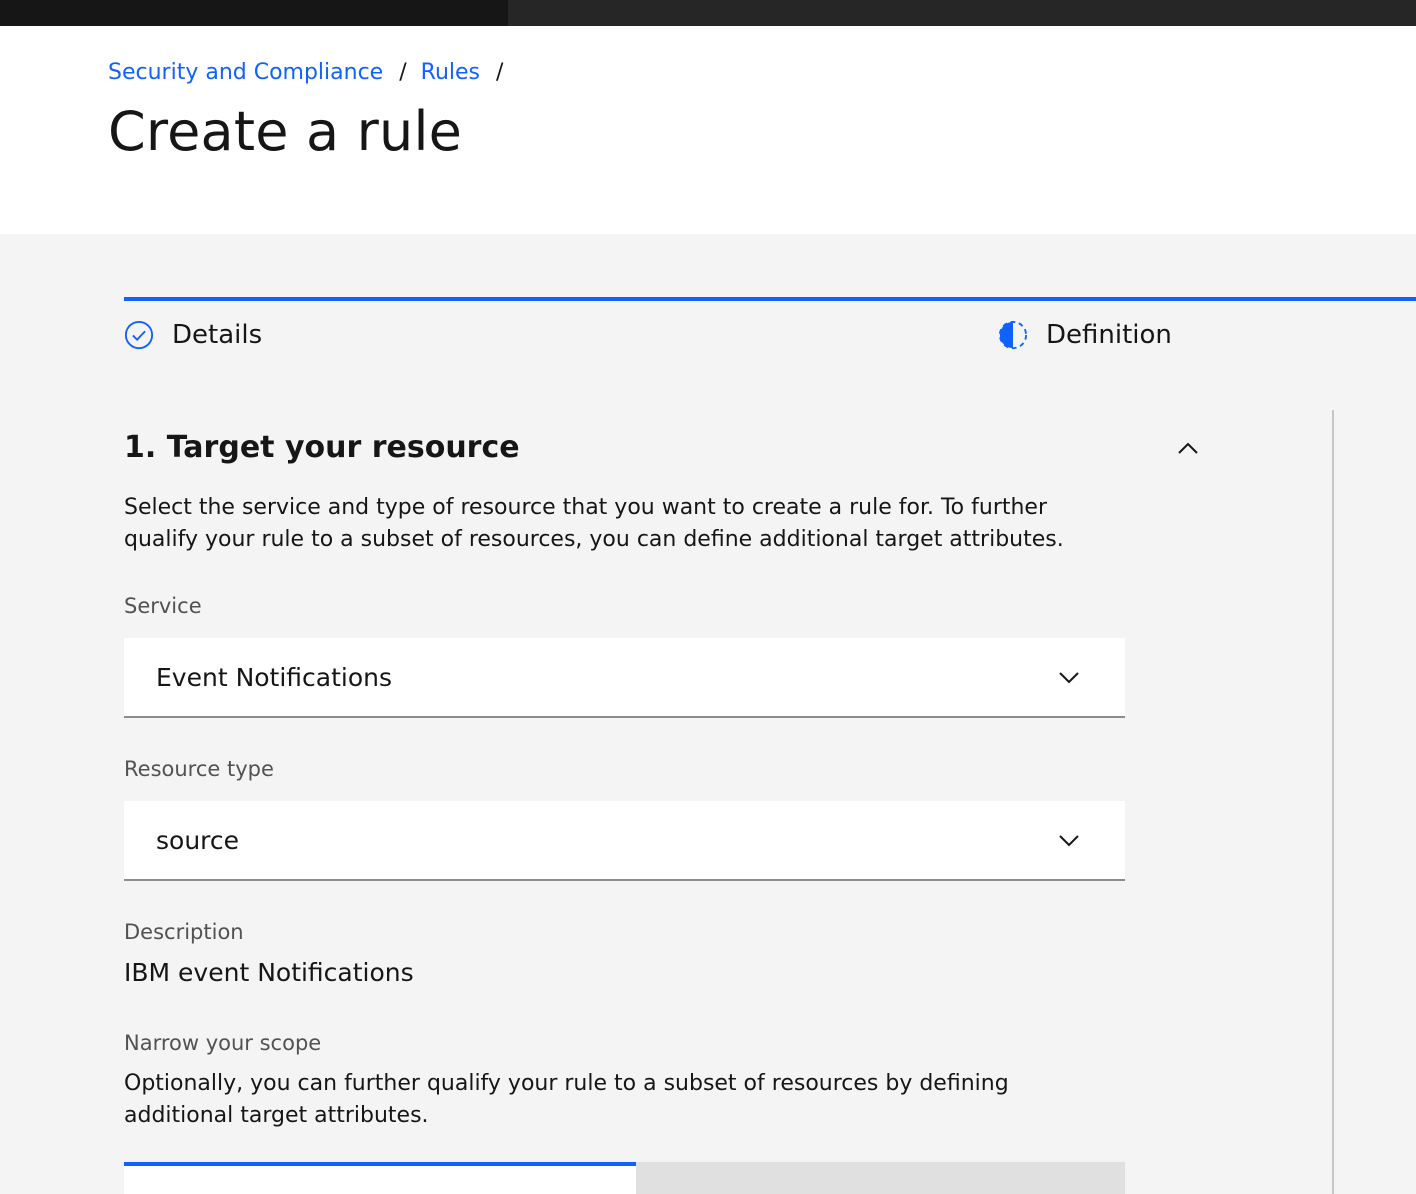  Describe the element at coordinates (880, 1178) in the screenshot. I see `scope-tab-inactive` at that location.